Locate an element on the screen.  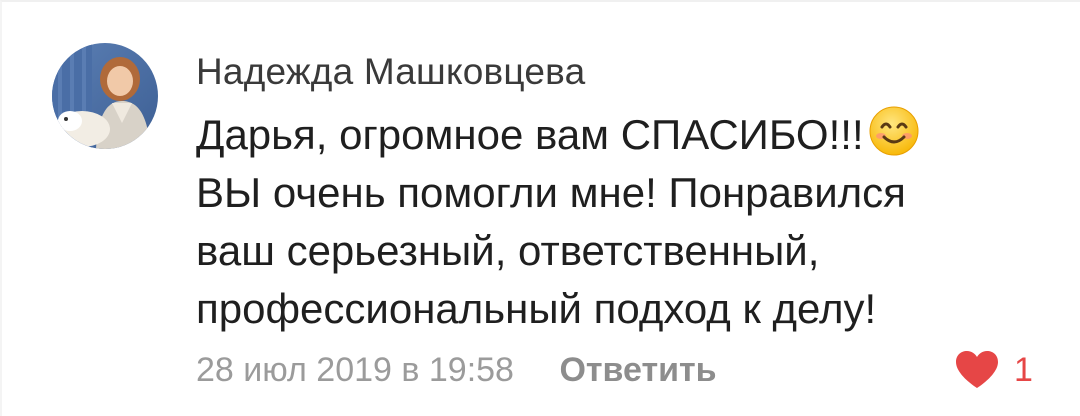
comment-date: 28 июл 2019 в 19:58 is located at coordinates (355, 370).